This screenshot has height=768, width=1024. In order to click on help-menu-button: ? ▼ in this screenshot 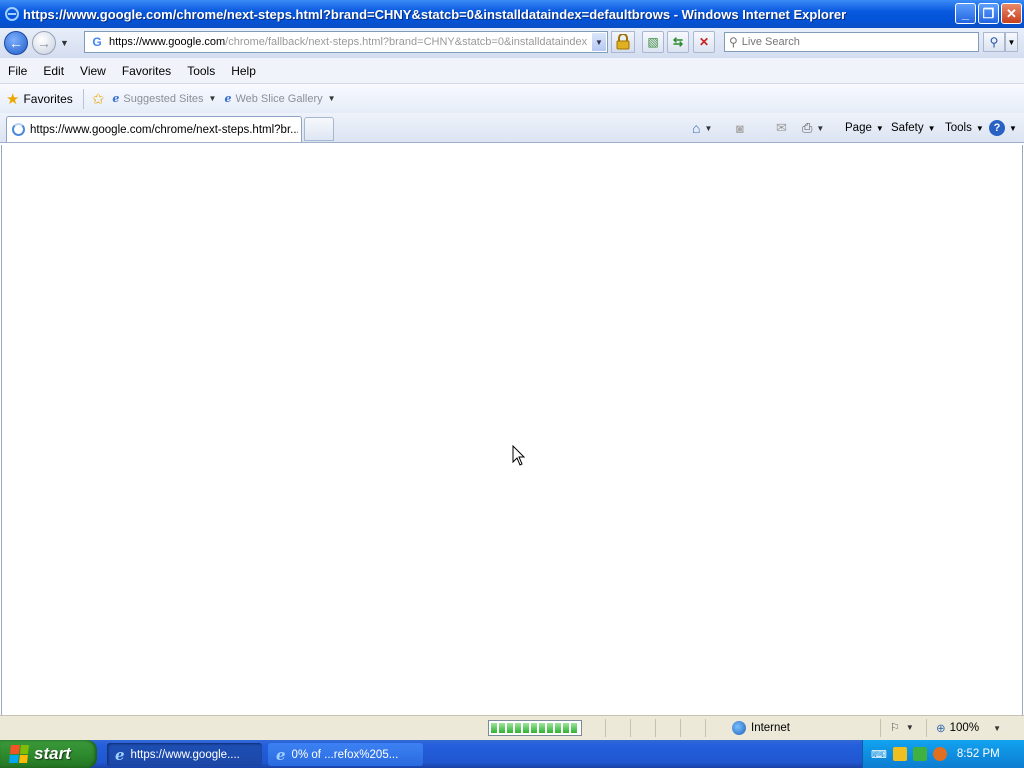, I will do `click(1003, 128)`.